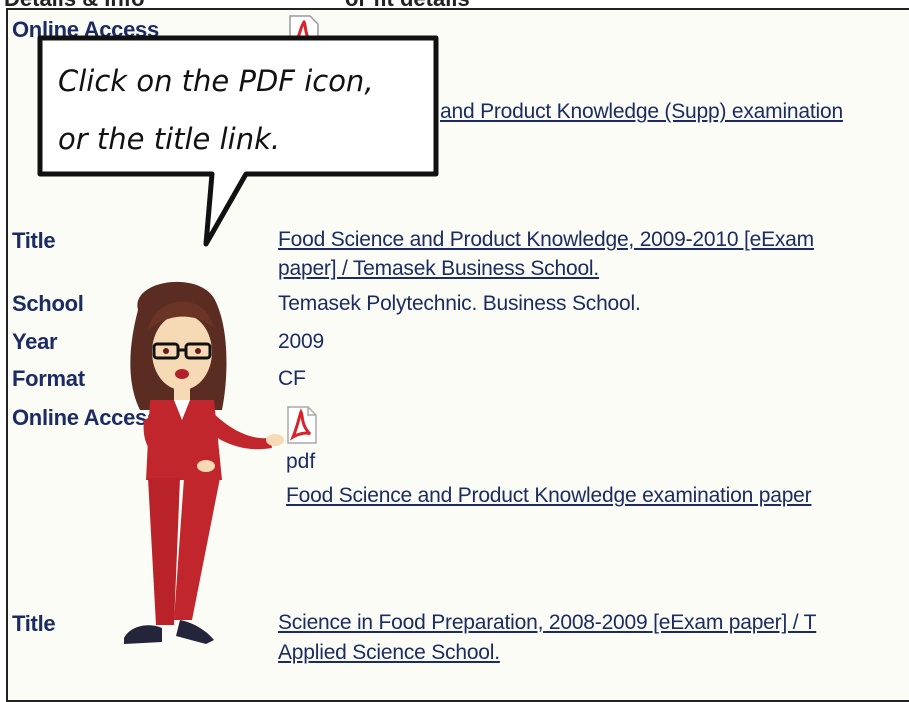  What do you see at coordinates (48, 378) in the screenshot?
I see `format-label: Format` at bounding box center [48, 378].